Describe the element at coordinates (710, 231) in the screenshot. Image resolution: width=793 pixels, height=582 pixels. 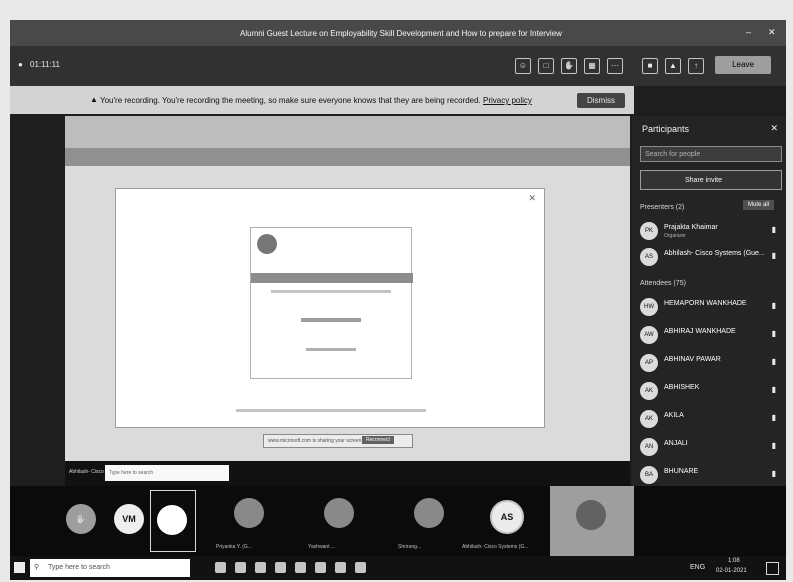
I see `participant-row: PK Prajakta Khaimar Organizer ▮` at that location.